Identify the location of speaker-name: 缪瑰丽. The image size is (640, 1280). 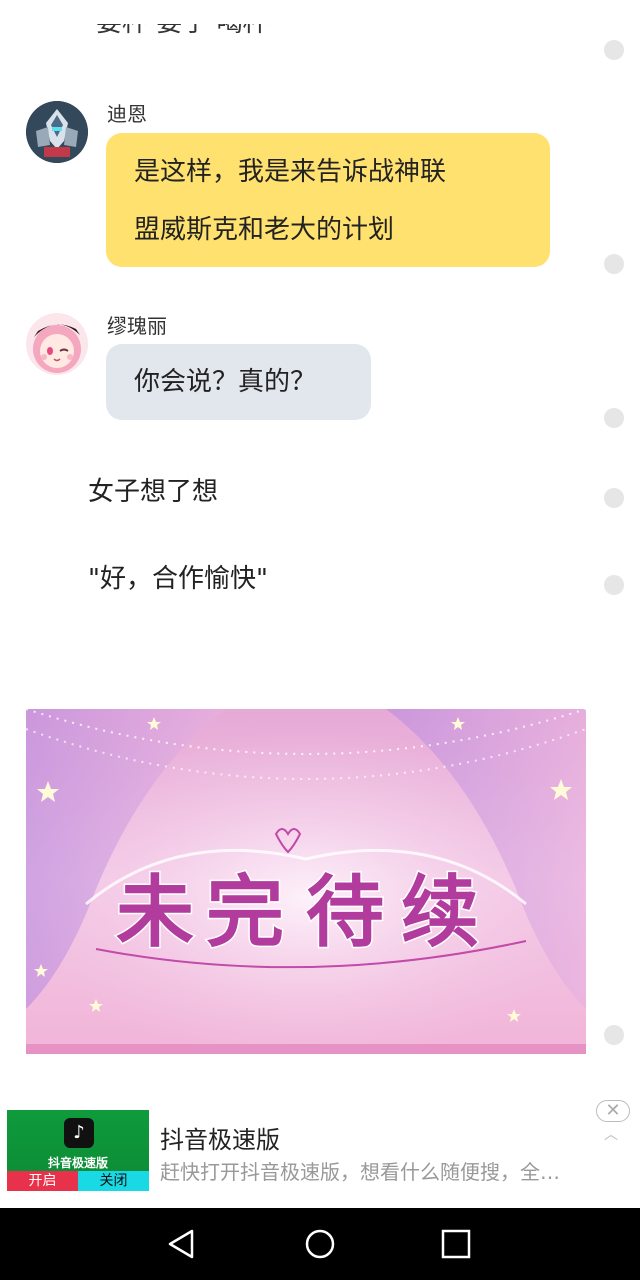
(137, 326).